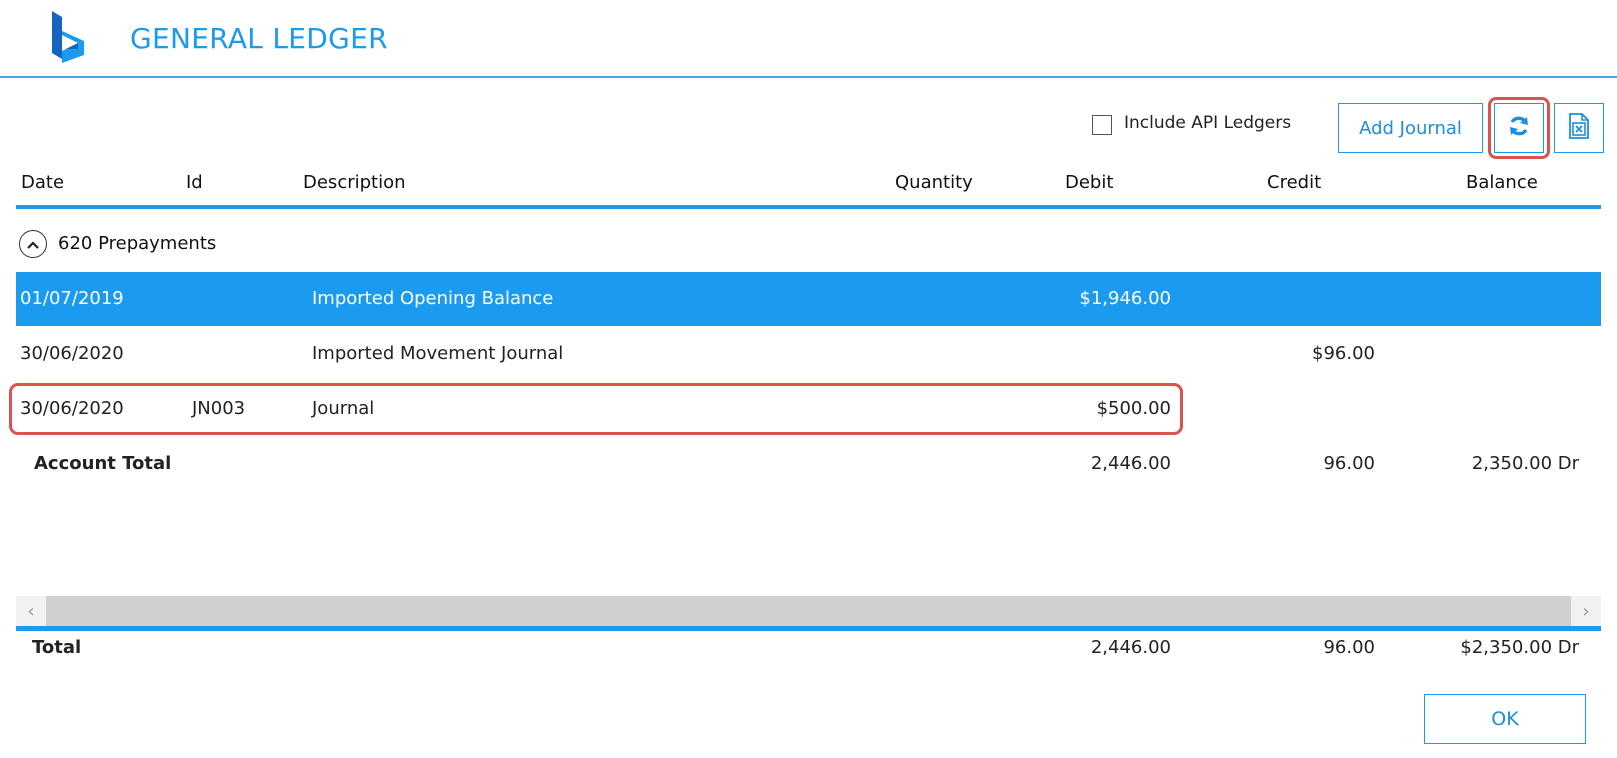 Image resolution: width=1617 pixels, height=758 pixels. What do you see at coordinates (103, 463) in the screenshot?
I see `account-total-label: Account Total` at bounding box center [103, 463].